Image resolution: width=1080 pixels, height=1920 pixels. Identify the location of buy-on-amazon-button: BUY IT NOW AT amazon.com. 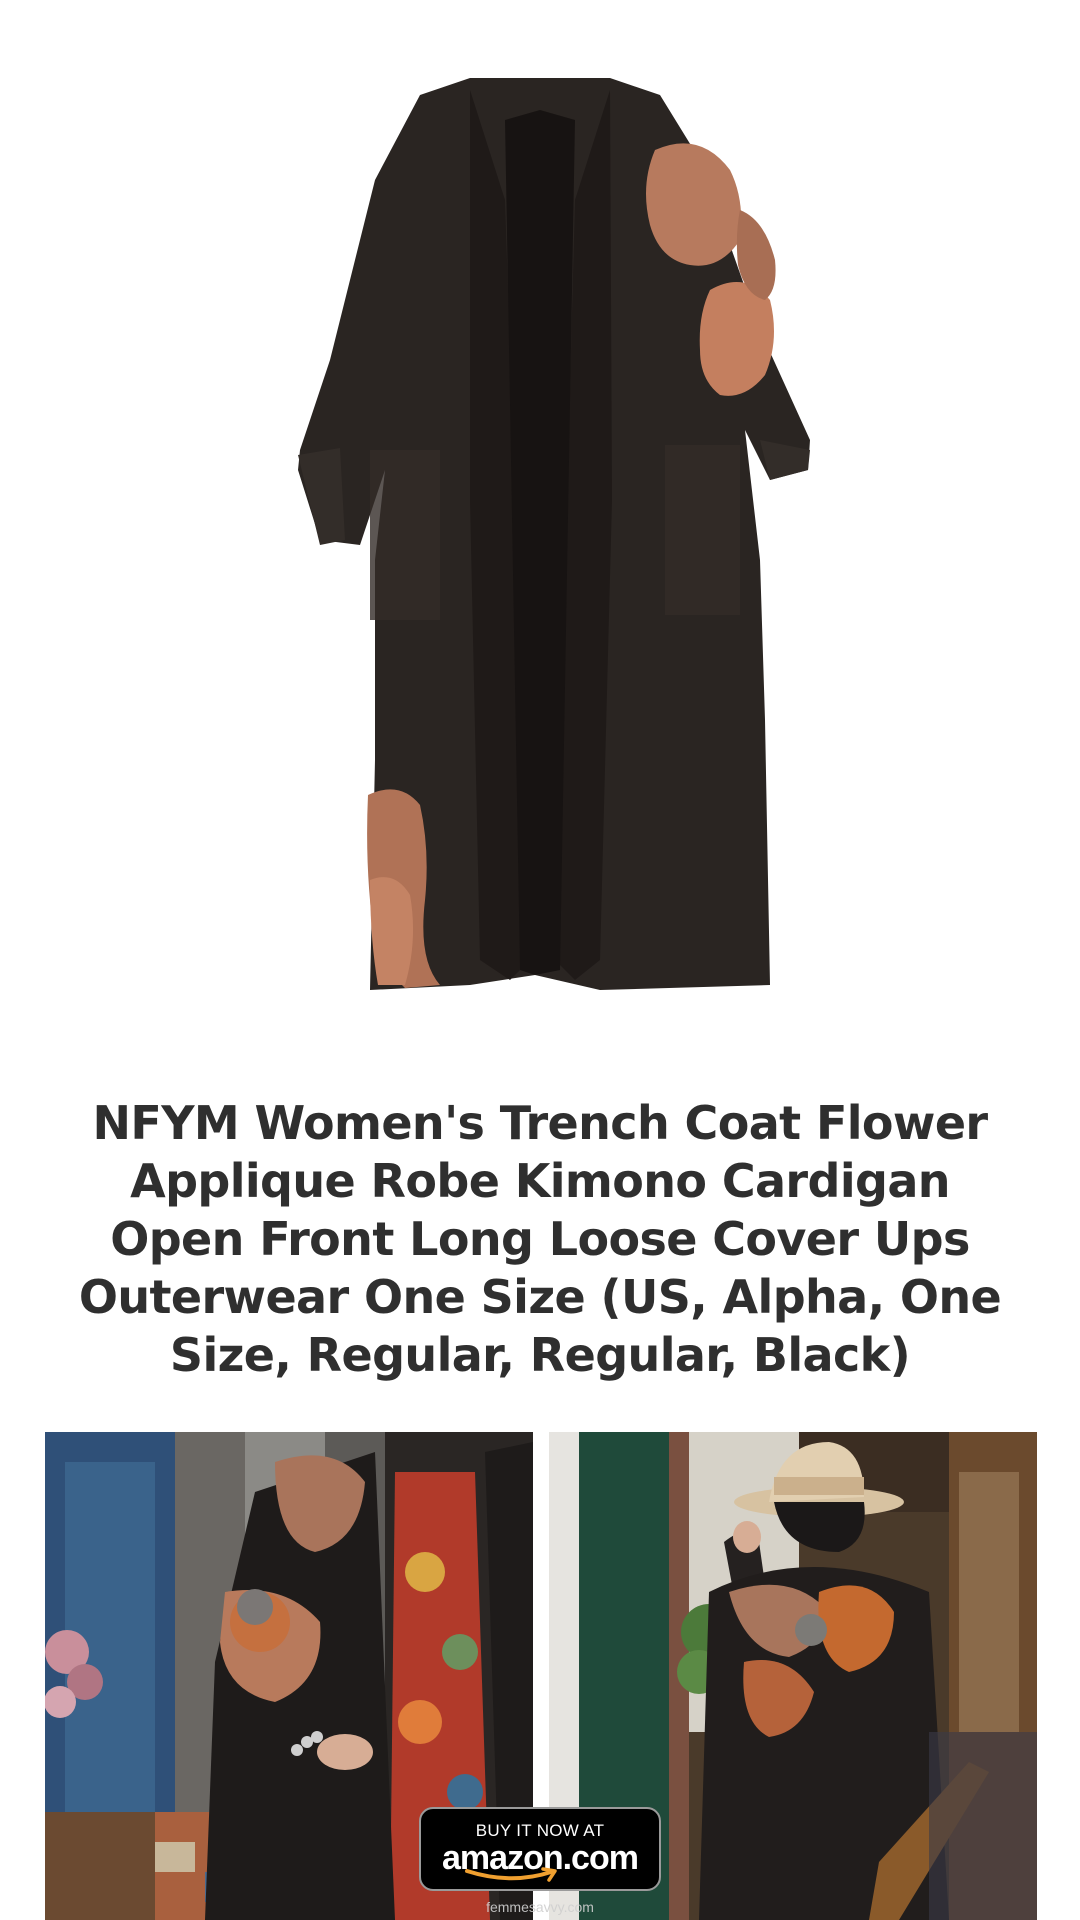
(540, 1849).